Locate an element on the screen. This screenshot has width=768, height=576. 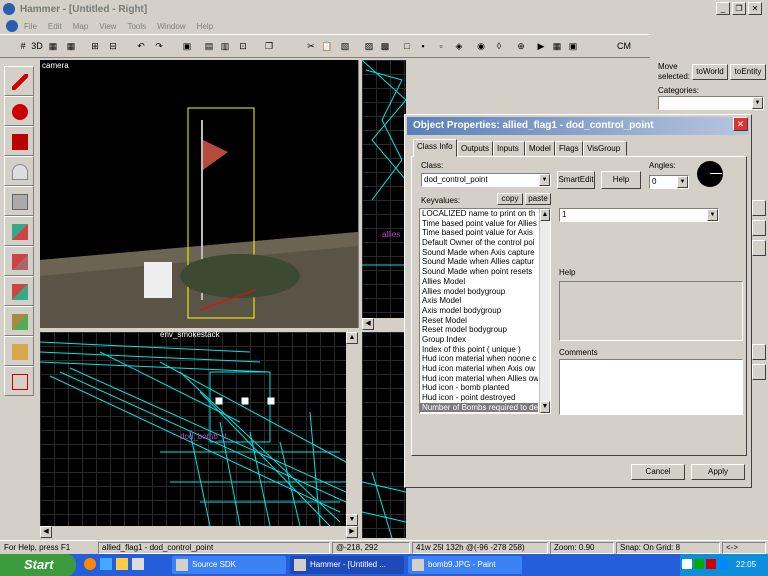
menu-map: Map is located at coordinates (81, 26).